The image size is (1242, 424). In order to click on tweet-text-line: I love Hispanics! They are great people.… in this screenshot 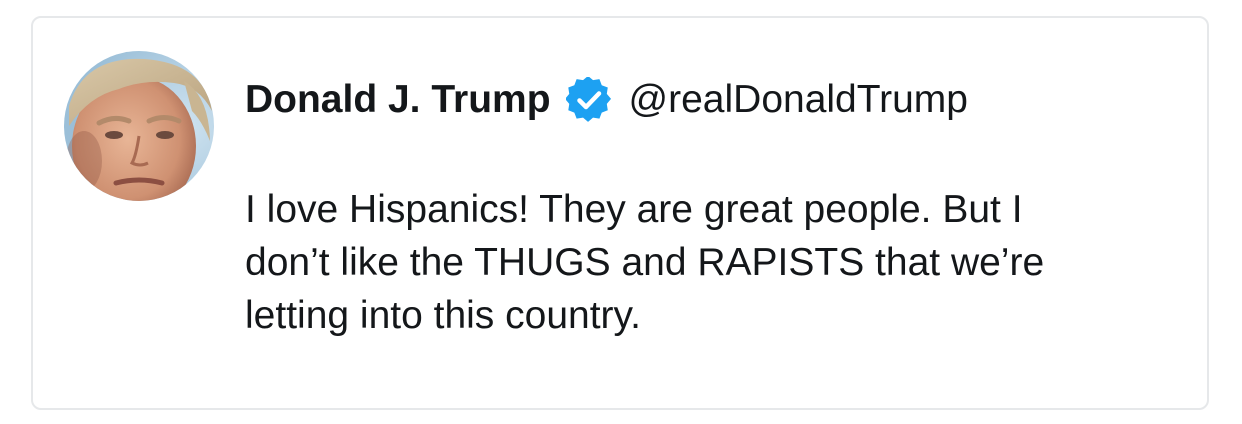, I will do `click(634, 209)`.